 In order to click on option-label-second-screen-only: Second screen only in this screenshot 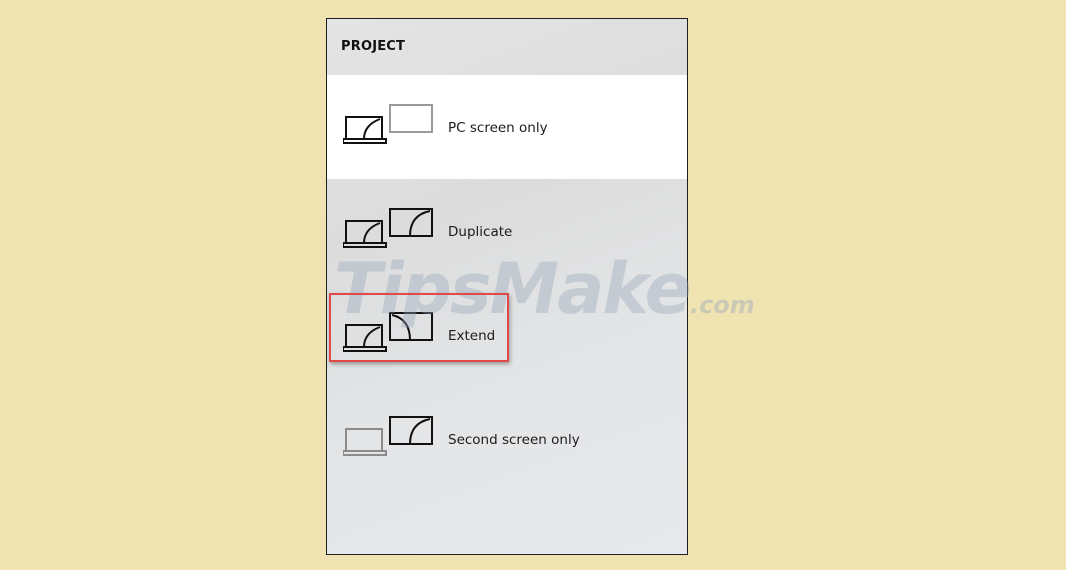, I will do `click(514, 440)`.